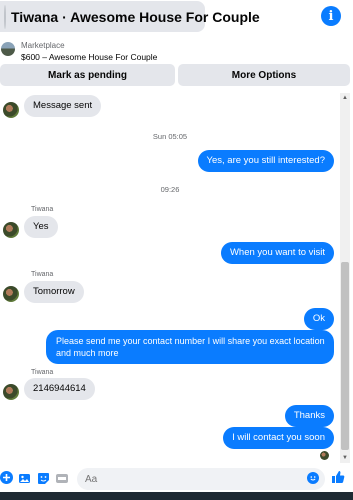 The height and width of the screenshot is (500, 353). What do you see at coordinates (313, 478) in the screenshot?
I see `emoji-icon` at bounding box center [313, 478].